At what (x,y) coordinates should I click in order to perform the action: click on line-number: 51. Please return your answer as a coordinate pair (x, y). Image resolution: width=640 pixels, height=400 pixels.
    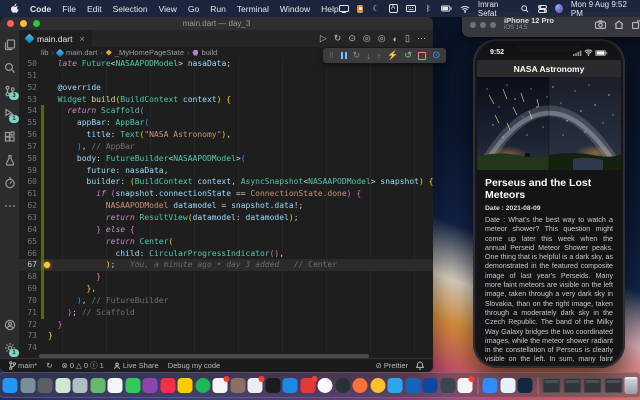
    Looking at the image, I should click on (30, 76).